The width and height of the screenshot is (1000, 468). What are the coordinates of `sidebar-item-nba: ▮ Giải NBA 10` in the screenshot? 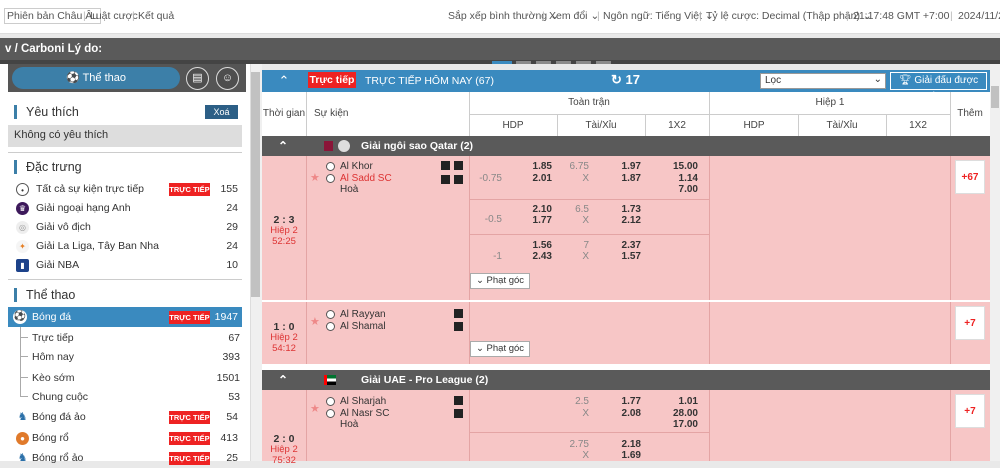 It's located at (128, 266).